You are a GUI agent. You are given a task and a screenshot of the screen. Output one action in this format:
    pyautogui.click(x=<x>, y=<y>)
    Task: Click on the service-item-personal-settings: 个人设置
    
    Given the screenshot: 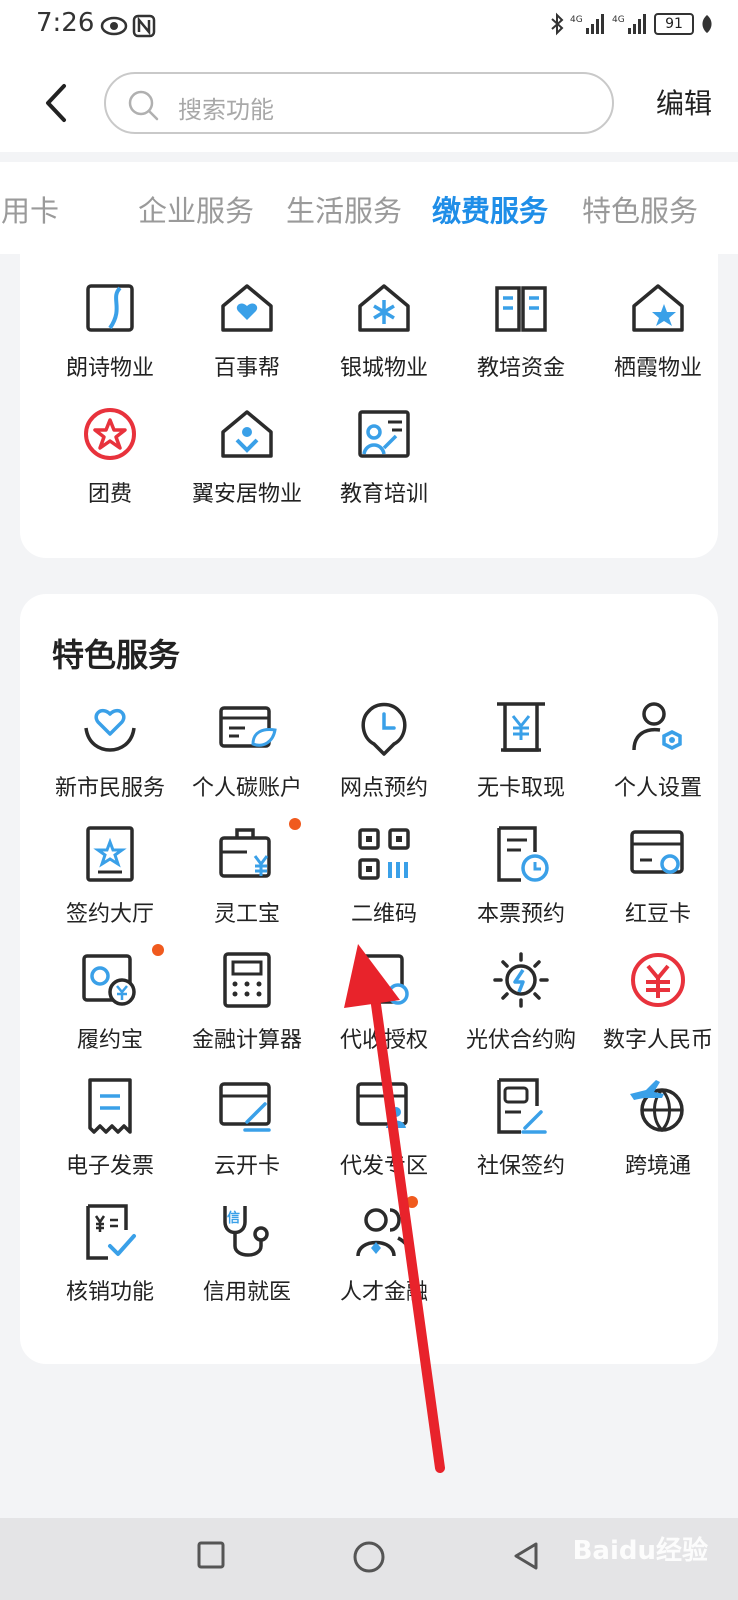 What is the action you would take?
    pyautogui.click(x=658, y=761)
    